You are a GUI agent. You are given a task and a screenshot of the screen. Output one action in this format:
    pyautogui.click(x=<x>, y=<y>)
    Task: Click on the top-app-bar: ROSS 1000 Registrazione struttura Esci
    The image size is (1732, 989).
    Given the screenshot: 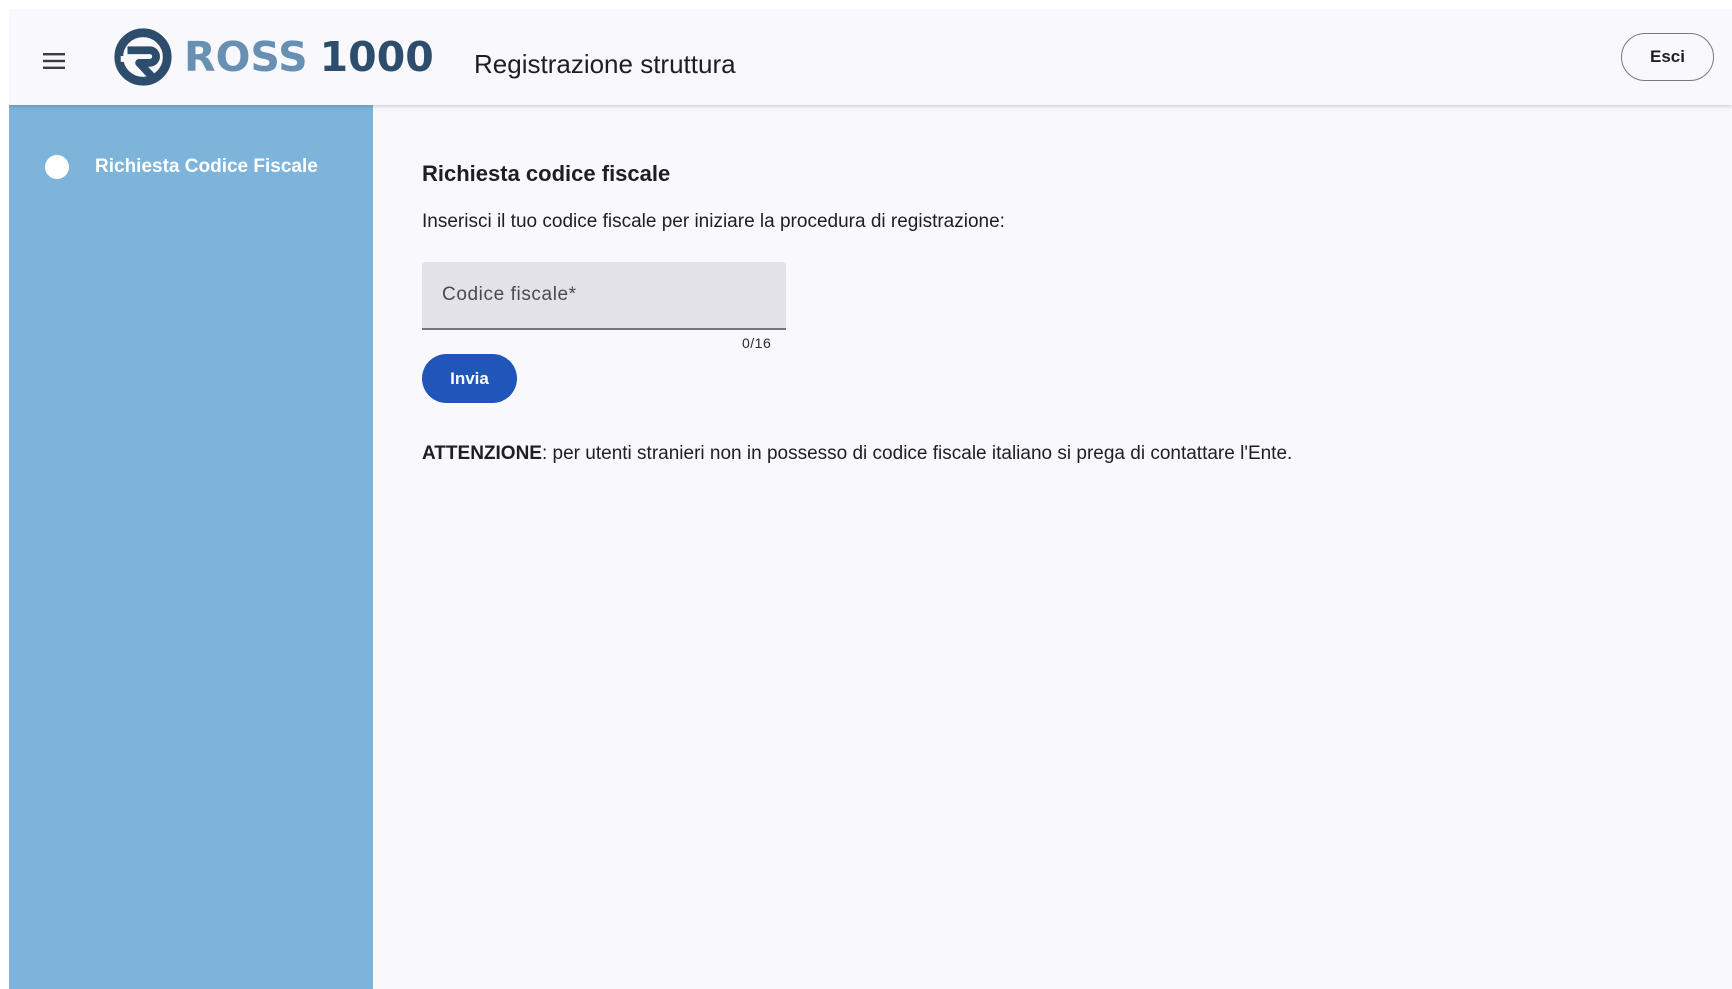 What is the action you would take?
    pyautogui.click(x=870, y=57)
    